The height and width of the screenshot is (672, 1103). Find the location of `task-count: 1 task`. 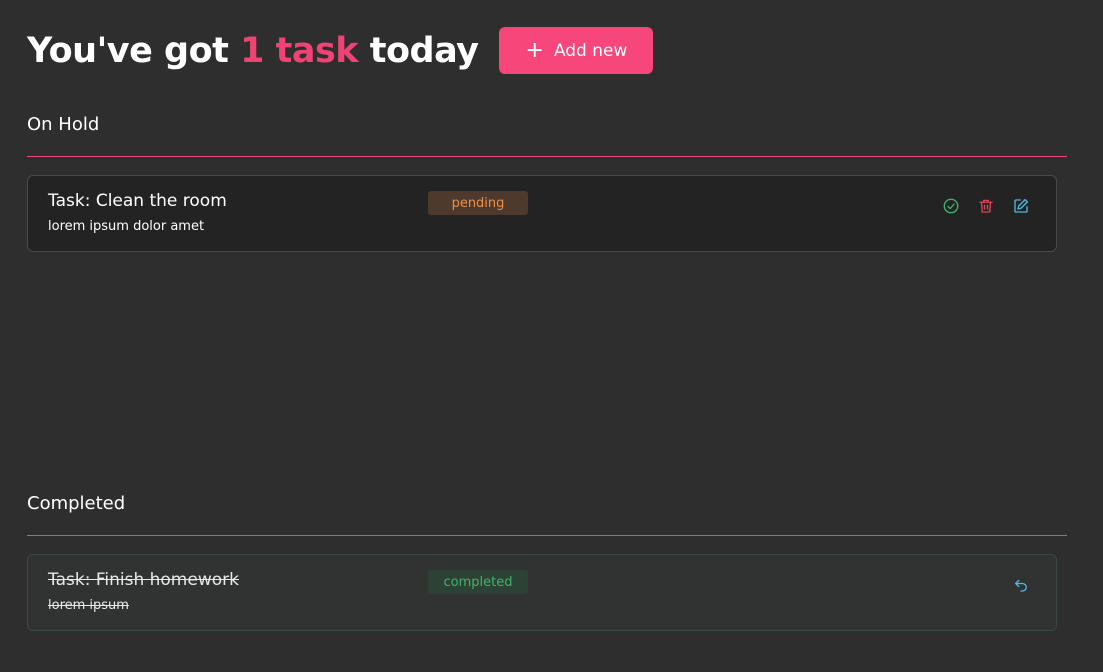

task-count: 1 task is located at coordinates (299, 50).